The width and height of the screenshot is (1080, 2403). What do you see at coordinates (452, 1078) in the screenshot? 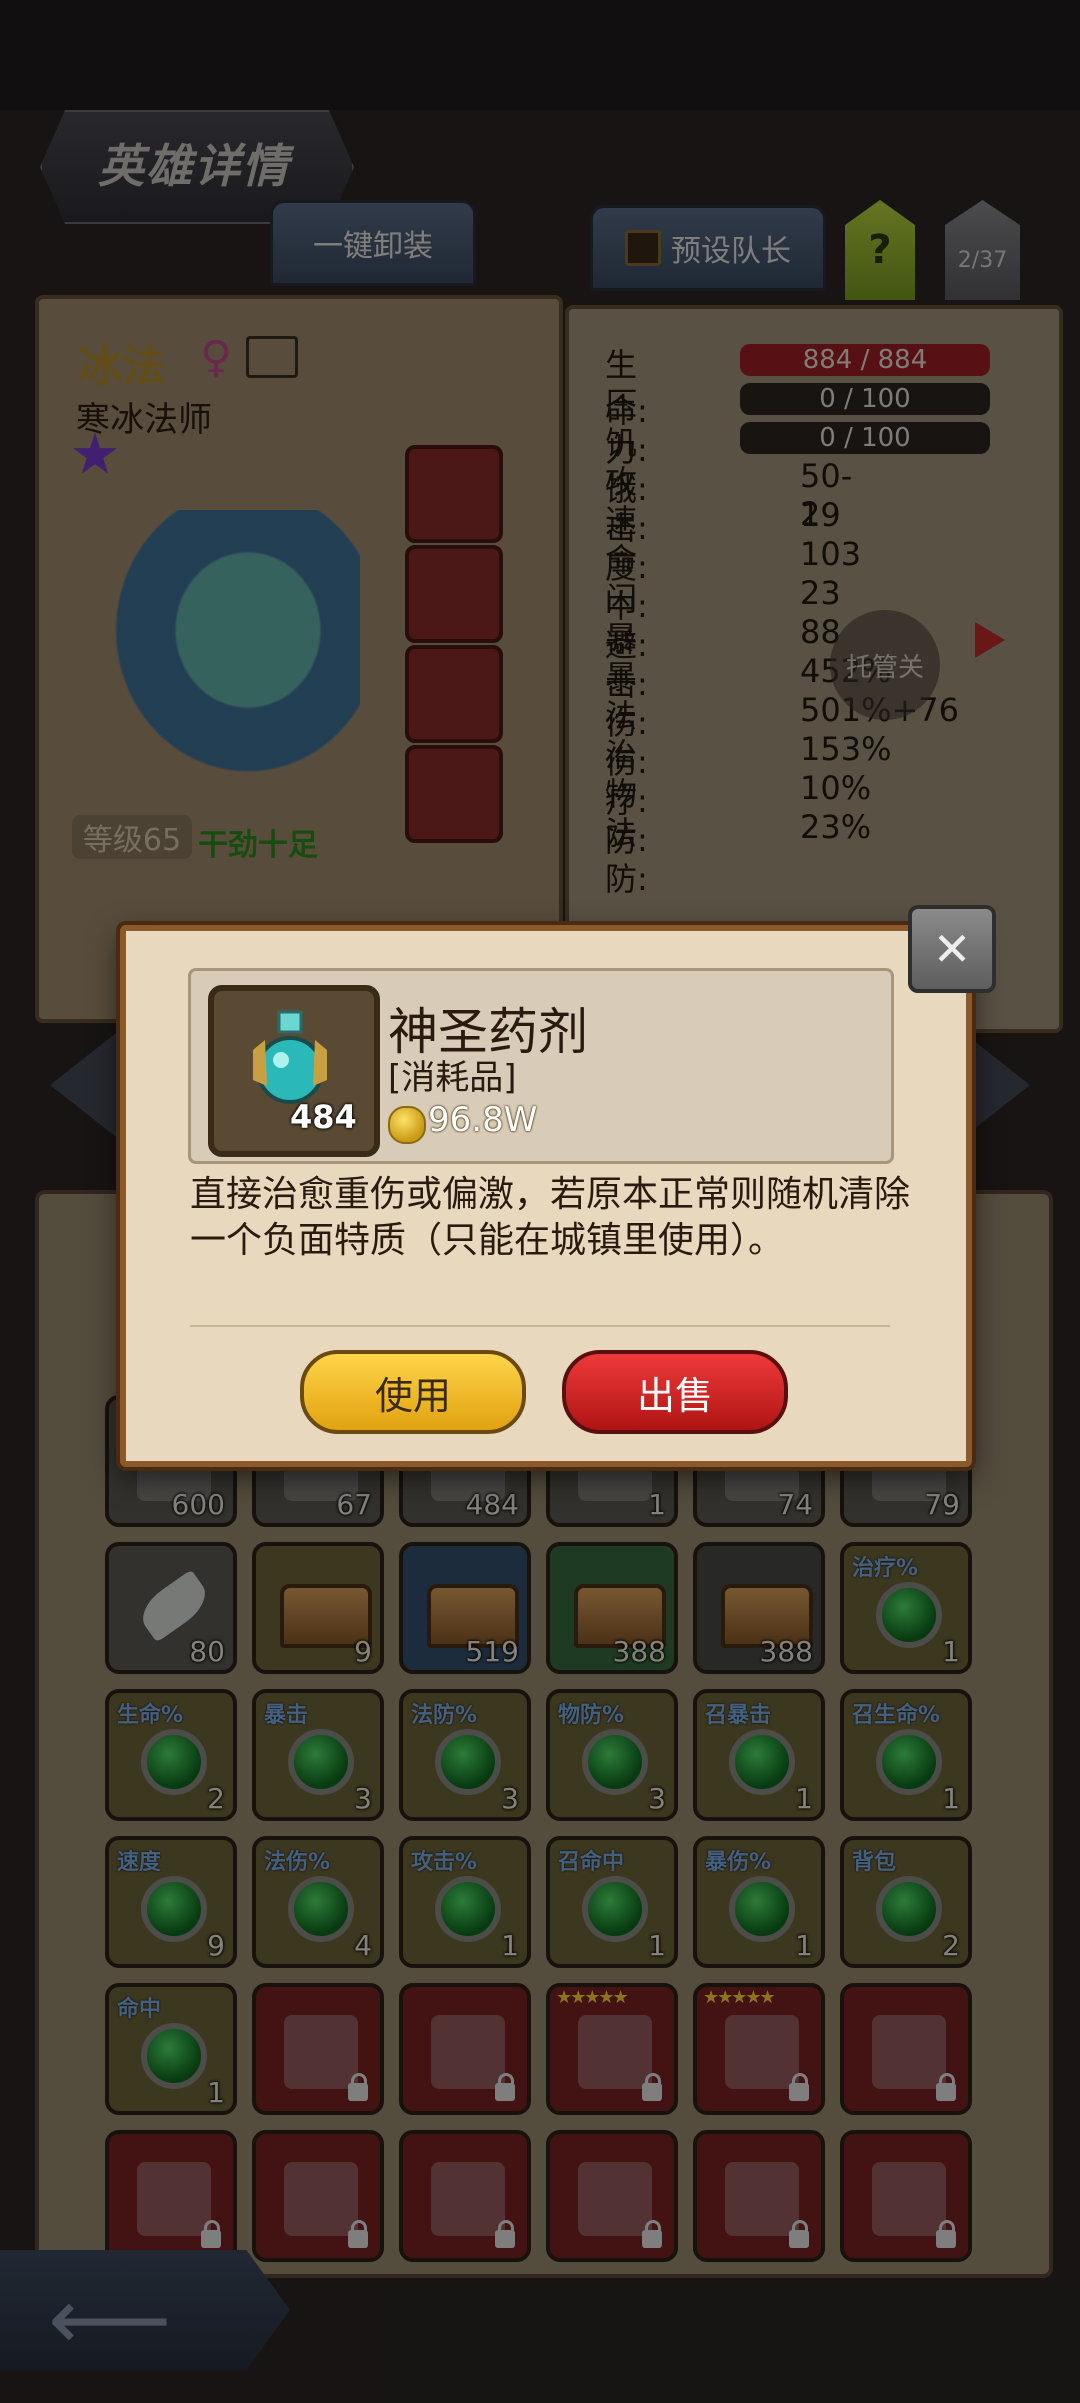
I see `item-type: [消耗品]` at bounding box center [452, 1078].